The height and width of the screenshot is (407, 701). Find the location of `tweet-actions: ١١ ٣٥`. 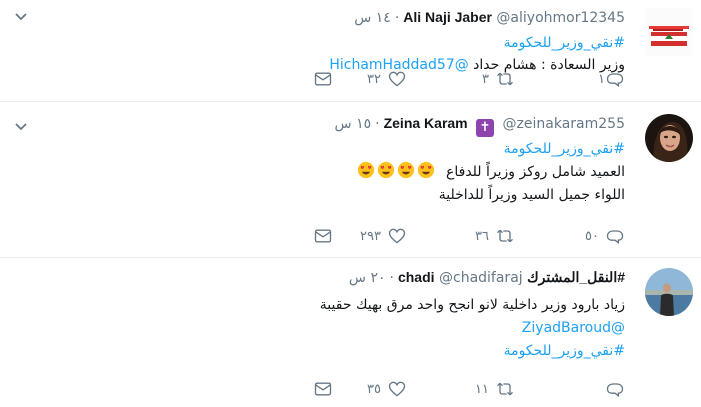

tweet-actions: ١١ ٣٥ is located at coordinates (312, 390).